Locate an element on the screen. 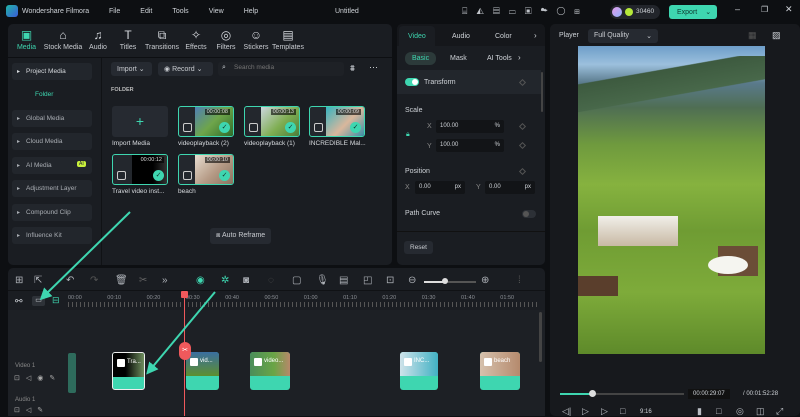 The width and height of the screenshot is (800, 417). arrow-to-ripple is located at coordinates (85, 256).